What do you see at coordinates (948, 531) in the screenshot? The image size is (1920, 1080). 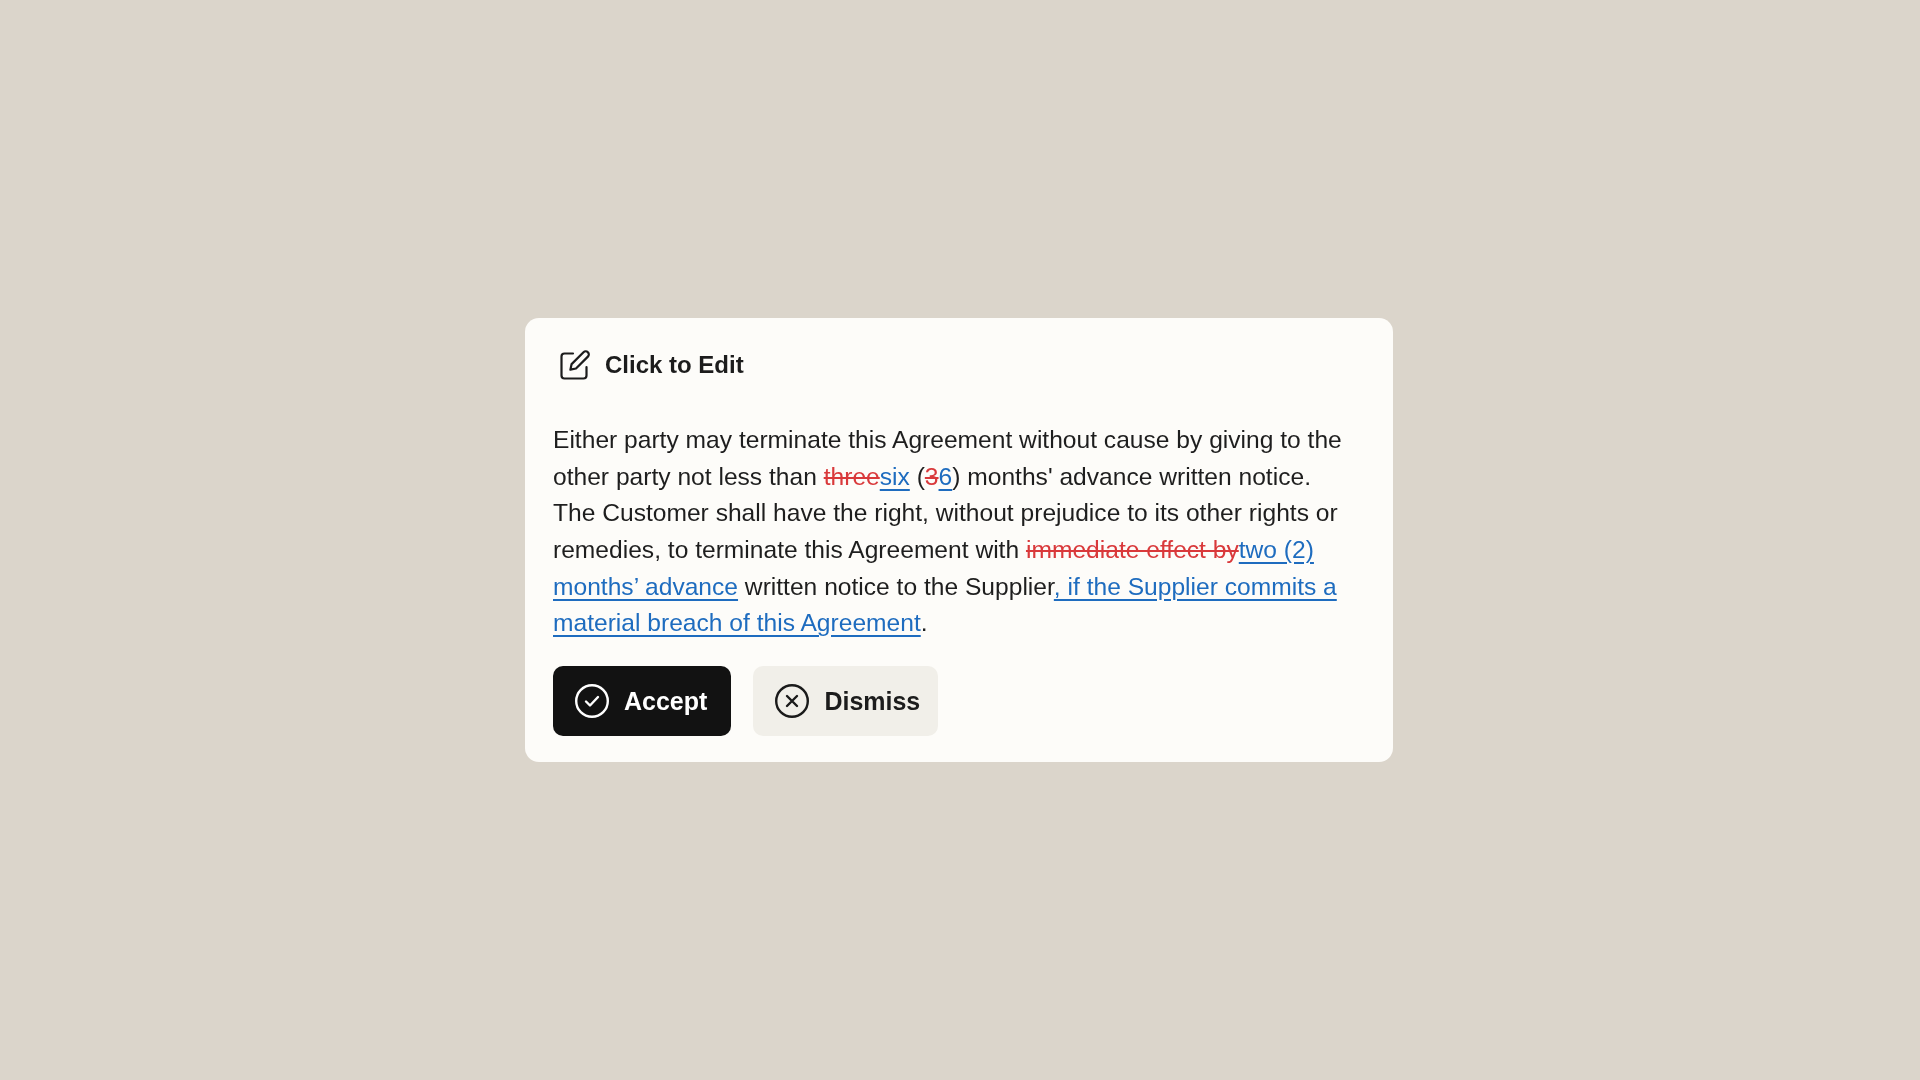 I see `suggested-clause-text: Either party may terminate this Agreement without cause by giving to the other party not less than threesix (36) months' advance written notice. The Customer shall have the right, without prejudice to its other rights or remedies, to terminate this Agreement with immediate effect bytwo (2) months’ advance written notice to the Supplier, if the Supplier commits a material breach of this Agreement.` at bounding box center [948, 531].